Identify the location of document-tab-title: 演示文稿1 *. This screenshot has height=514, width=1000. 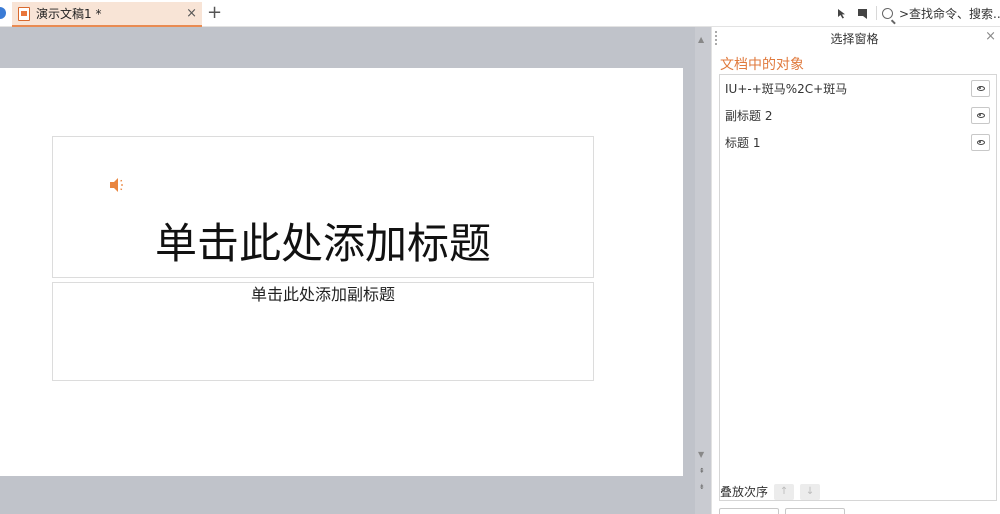
(69, 14).